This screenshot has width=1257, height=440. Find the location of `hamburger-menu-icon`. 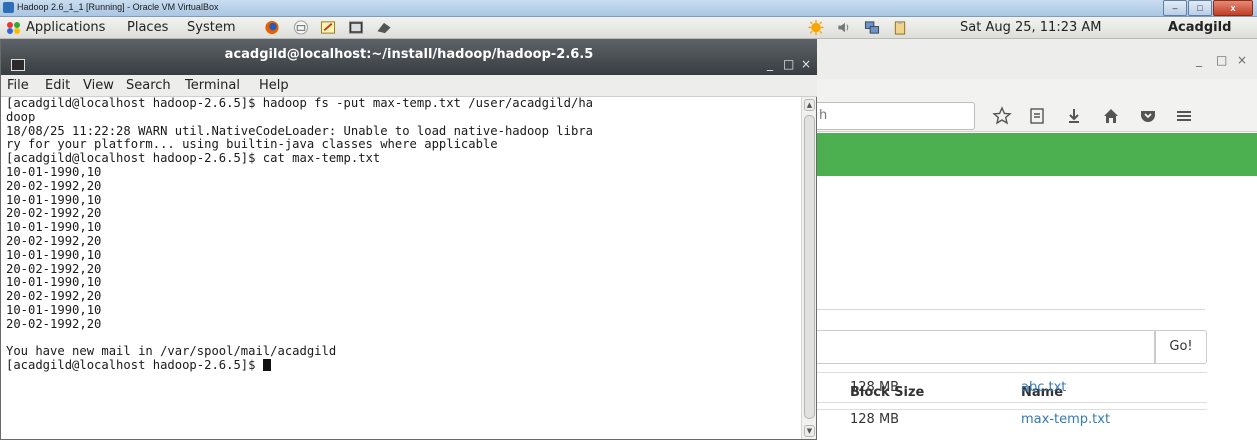

hamburger-menu-icon is located at coordinates (1184, 116).